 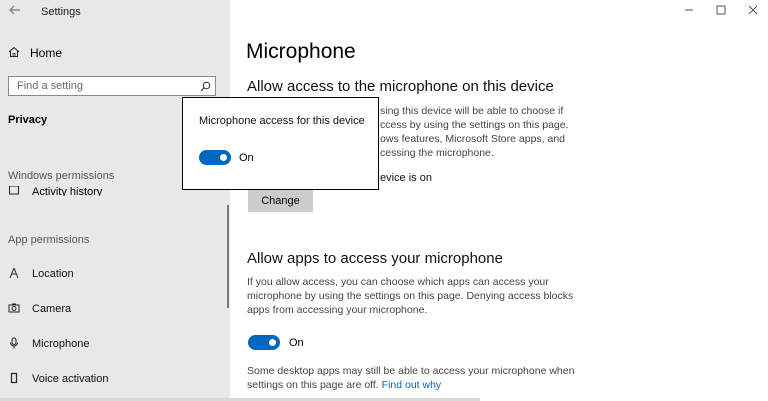 I want to click on popup-toggle-row: On, so click(x=226, y=157).